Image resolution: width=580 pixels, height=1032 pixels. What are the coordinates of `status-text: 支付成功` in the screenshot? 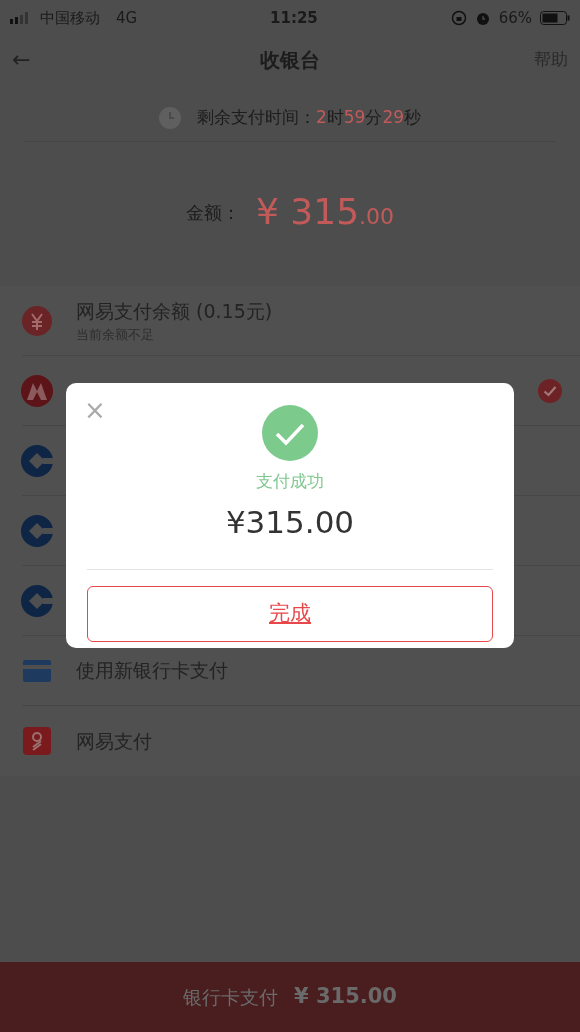 It's located at (290, 481).